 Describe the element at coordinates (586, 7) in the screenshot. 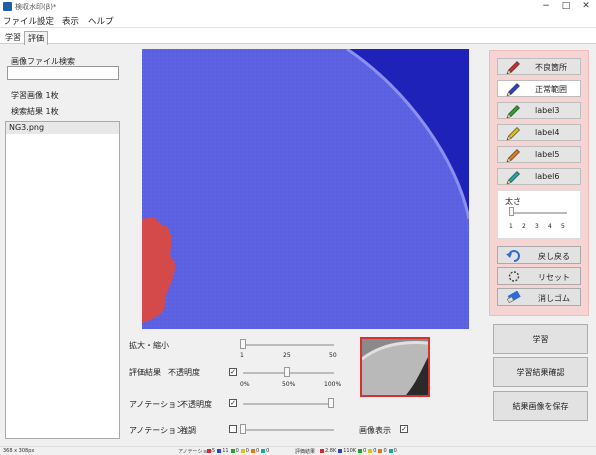

I see `close-button: ✕` at that location.